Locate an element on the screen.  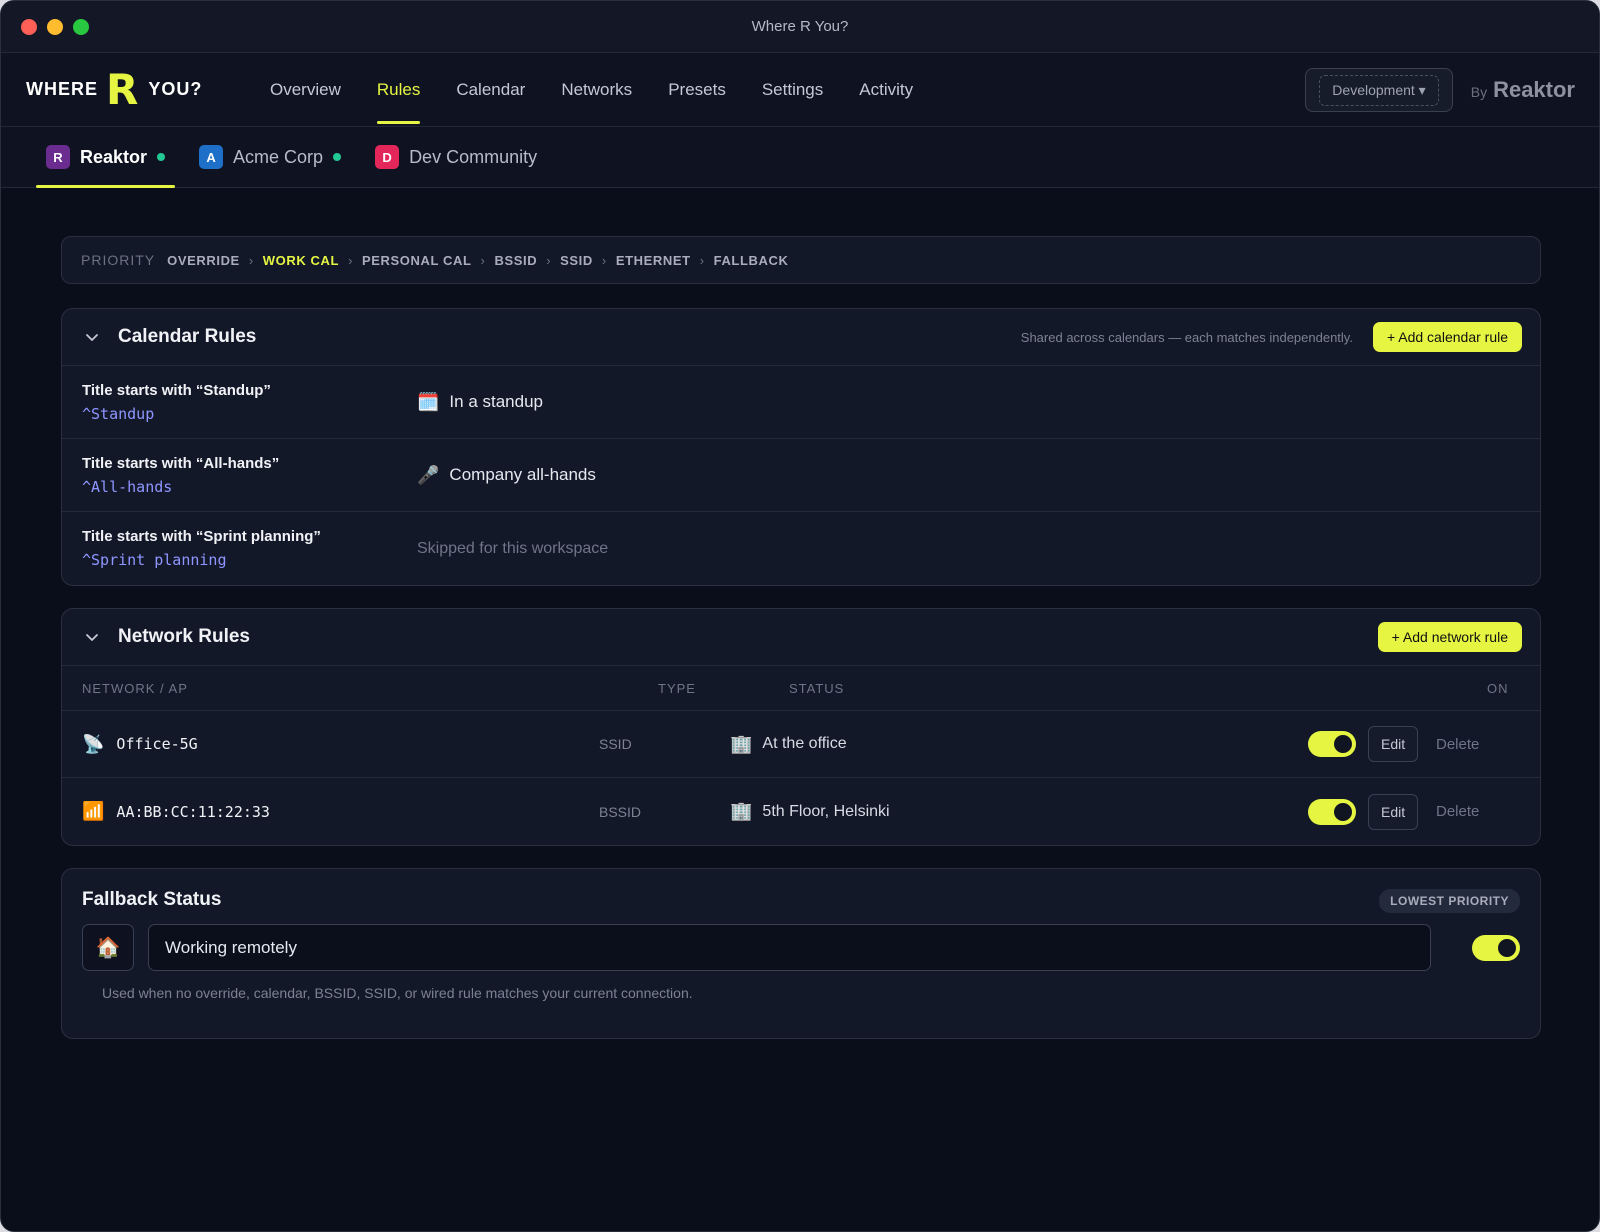
logo-mark: R is located at coordinates (122, 89).